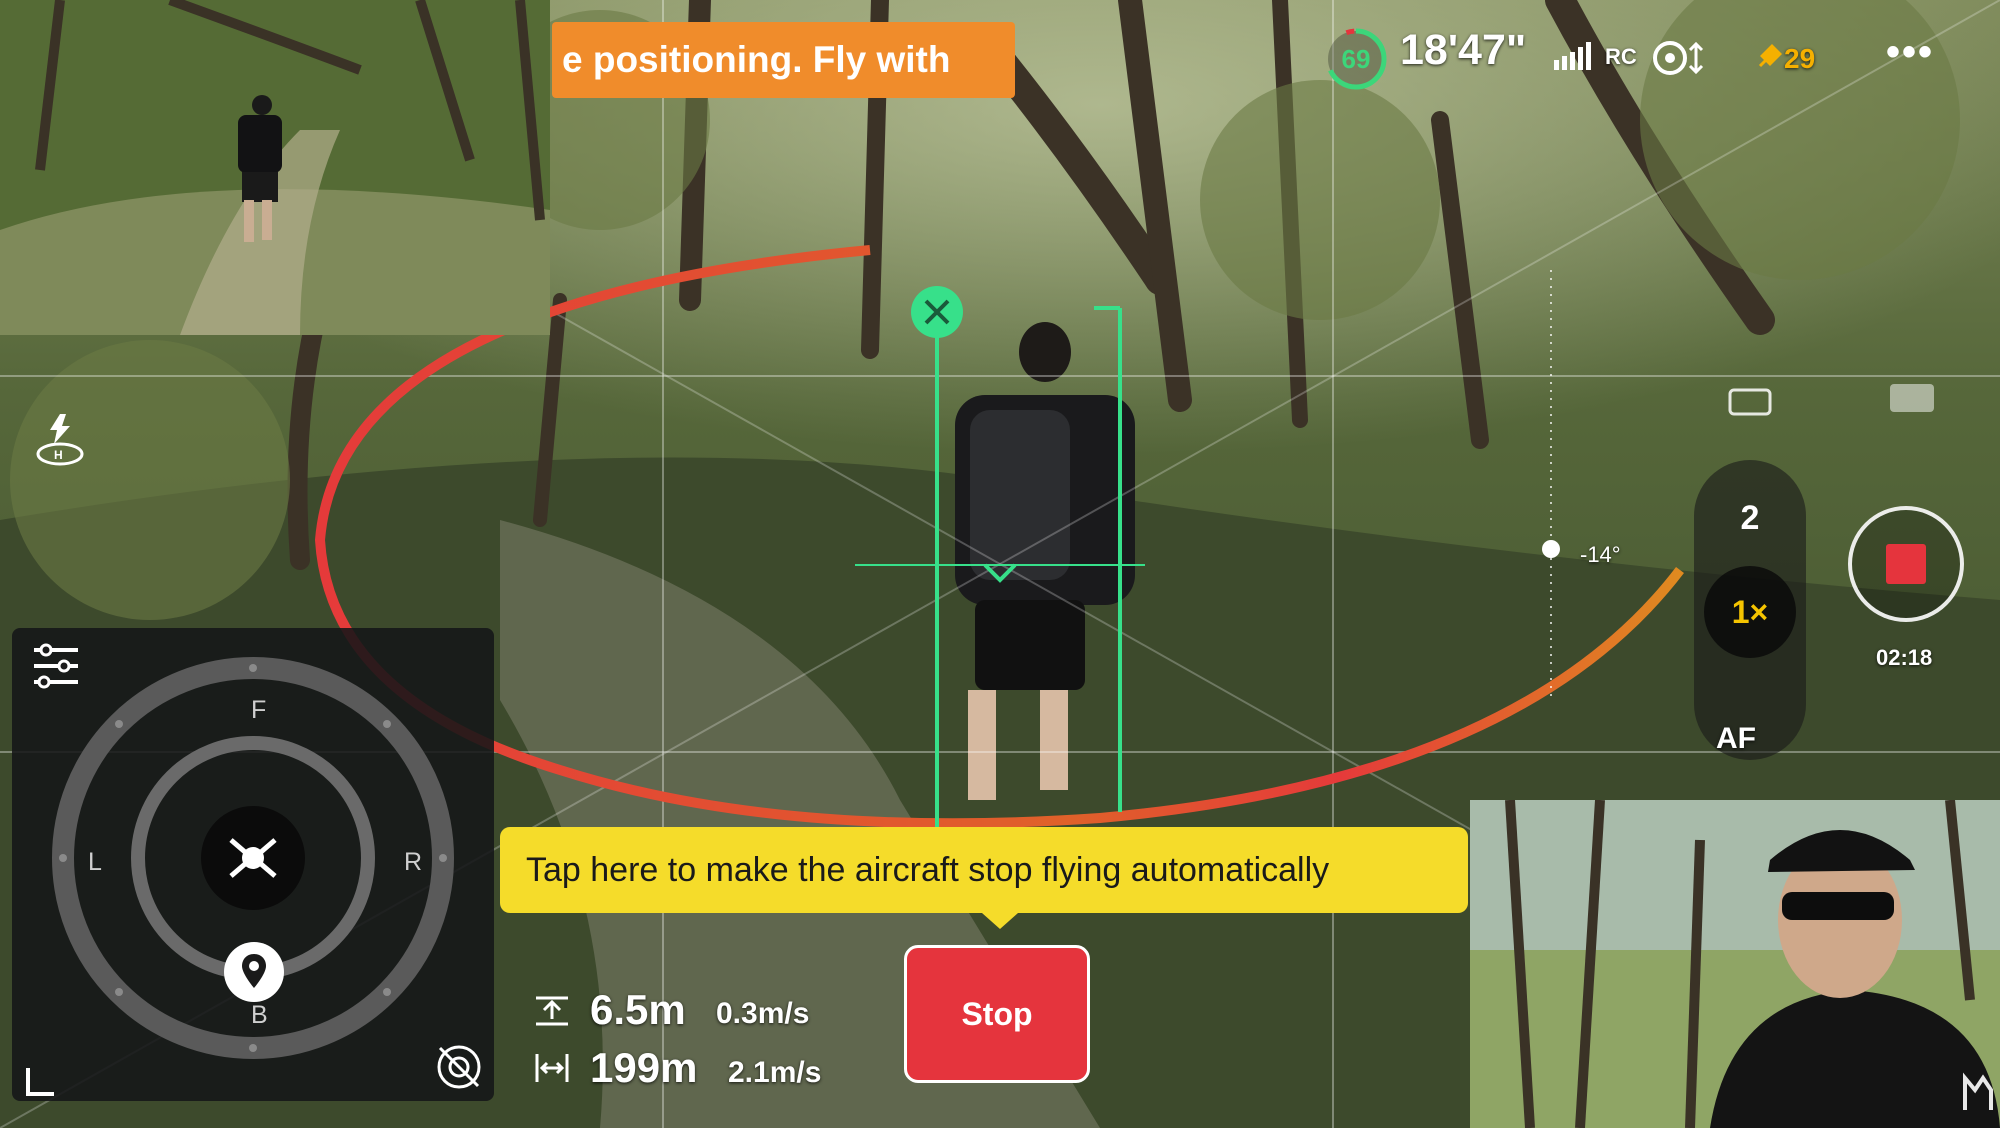  I want to click on satellite-icon, so click(1770, 56).